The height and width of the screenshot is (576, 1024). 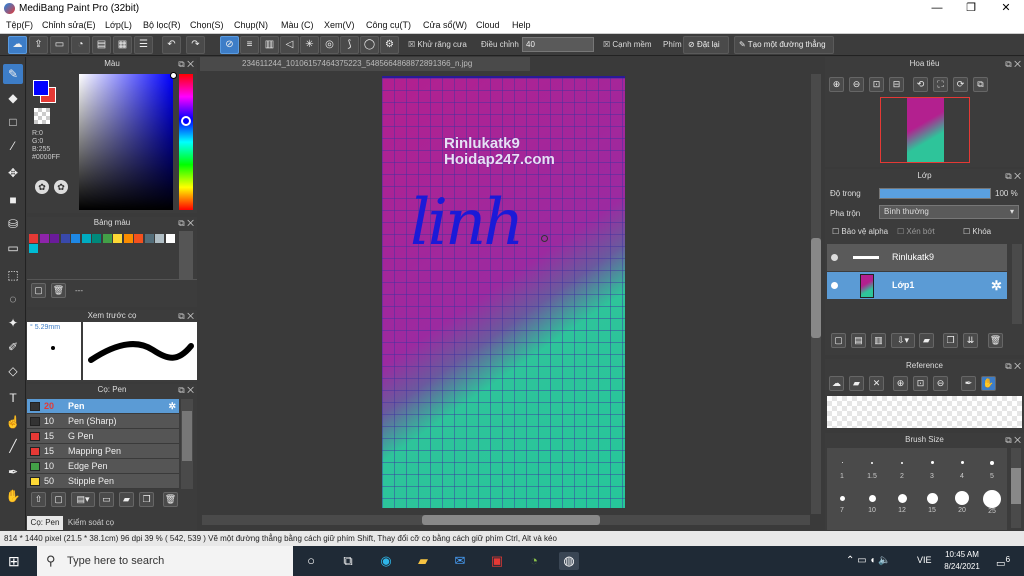 What do you see at coordinates (423, 561) in the screenshot?
I see `file-explorer-icon: ▰` at bounding box center [423, 561].